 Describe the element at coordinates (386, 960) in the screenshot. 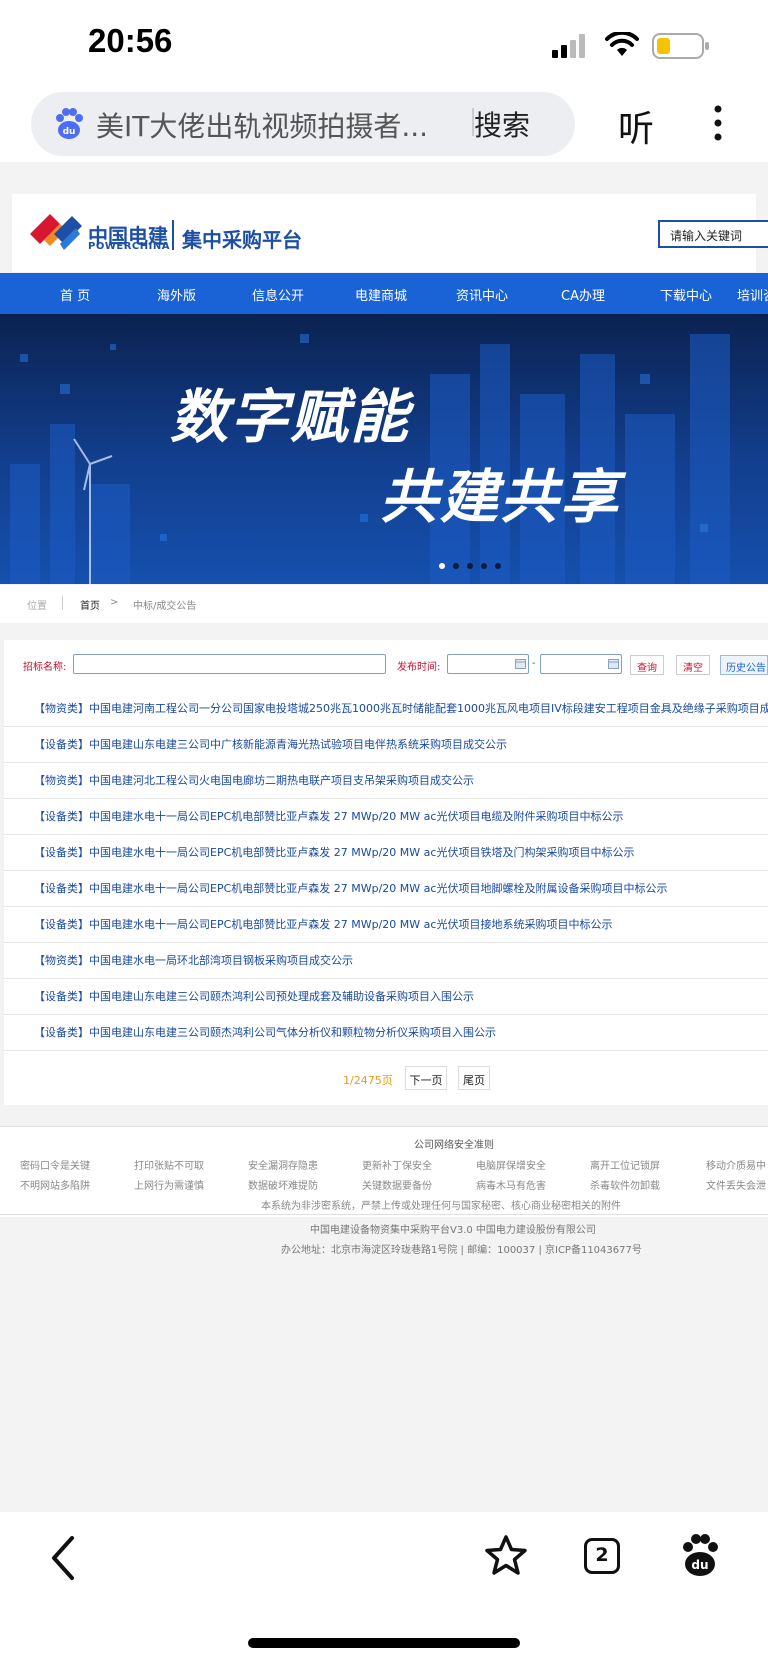

I see `list-item: 【物资类】中国电建水电一局环北部湾项目钢板采购项目成交公示` at that location.